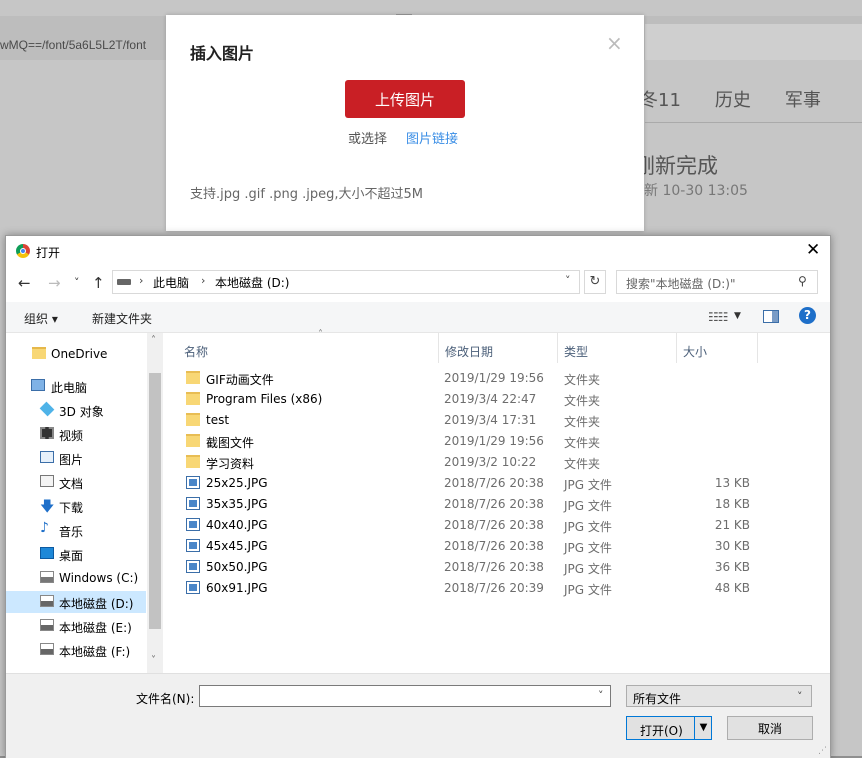 Image resolution: width=862 pixels, height=758 pixels. Describe the element at coordinates (77, 282) in the screenshot. I see `recent-locations-icon: ˅` at that location.